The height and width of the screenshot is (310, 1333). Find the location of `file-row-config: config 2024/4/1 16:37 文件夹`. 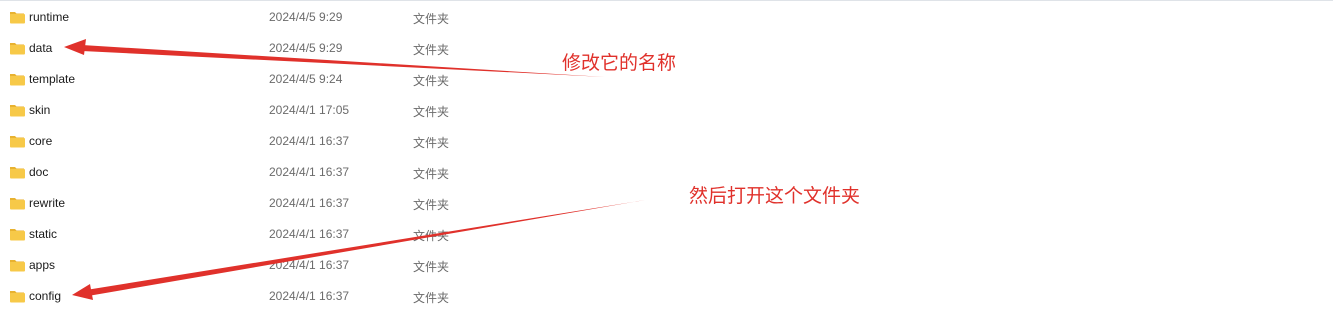

file-row-config: config 2024/4/1 16:37 文件夹 is located at coordinates (666, 295).